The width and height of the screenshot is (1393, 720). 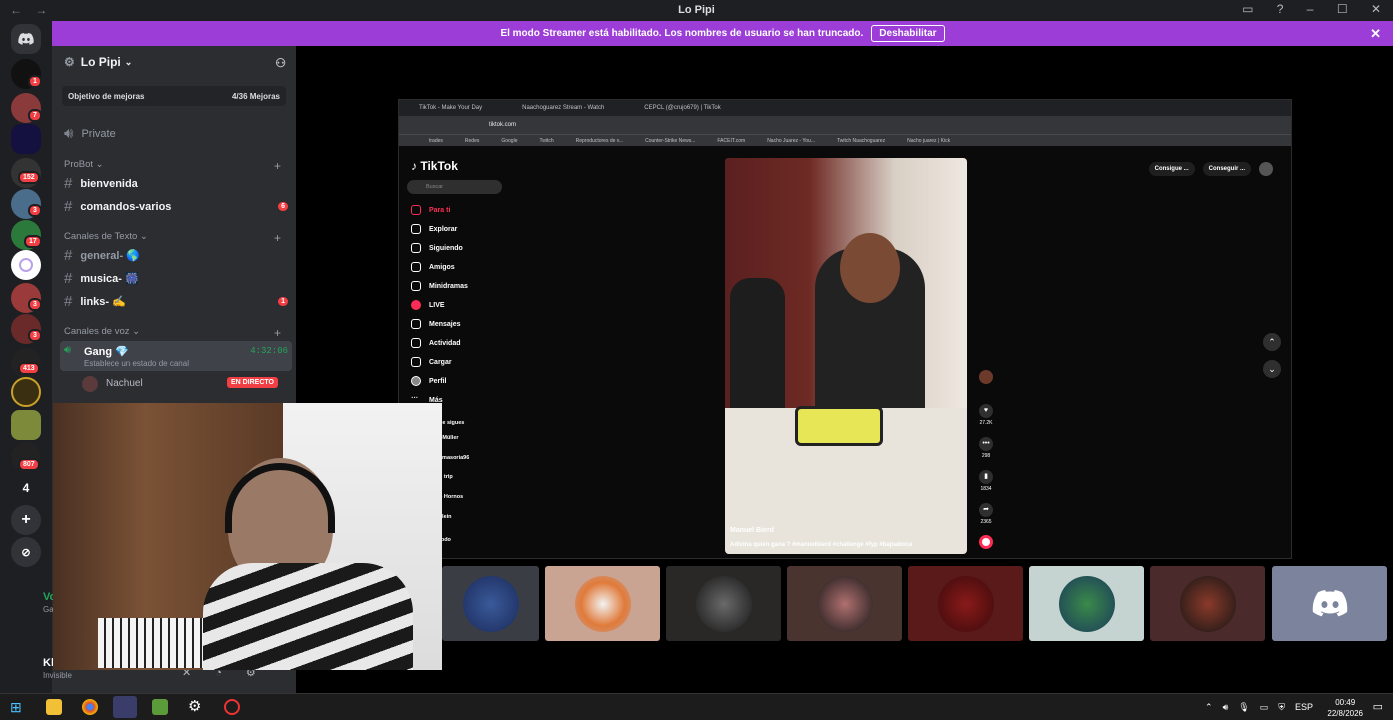 I want to click on microphone-icon: 🎙︎, so click(x=1243, y=707).